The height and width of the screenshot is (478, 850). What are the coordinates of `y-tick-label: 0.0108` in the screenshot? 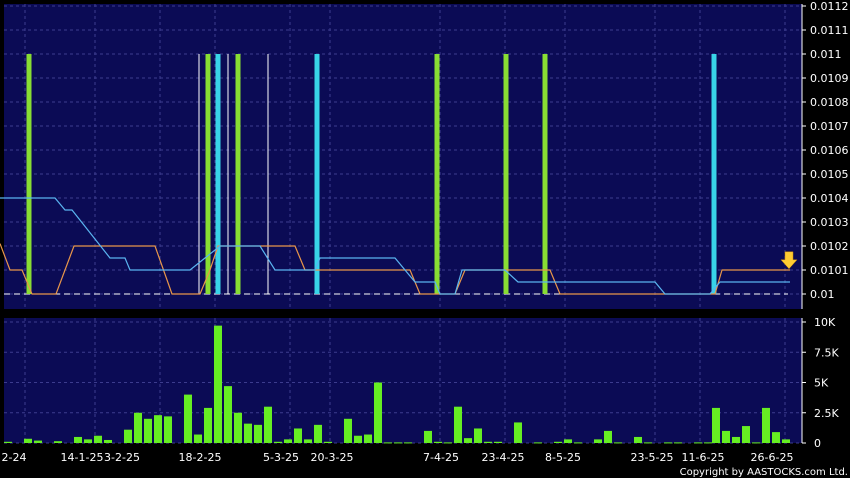 It's located at (829, 102).